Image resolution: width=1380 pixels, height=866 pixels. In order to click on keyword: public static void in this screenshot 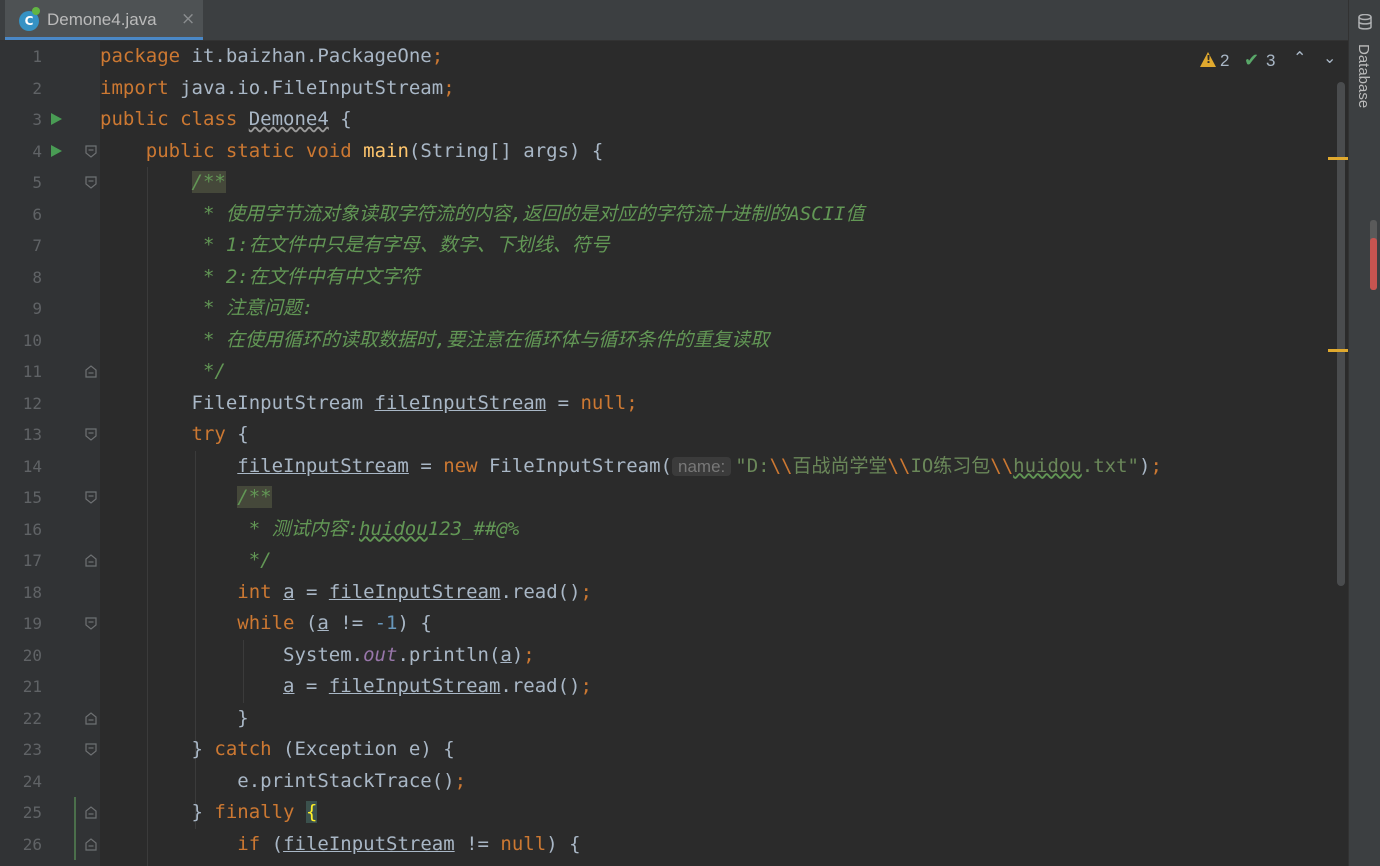, I will do `click(248, 150)`.